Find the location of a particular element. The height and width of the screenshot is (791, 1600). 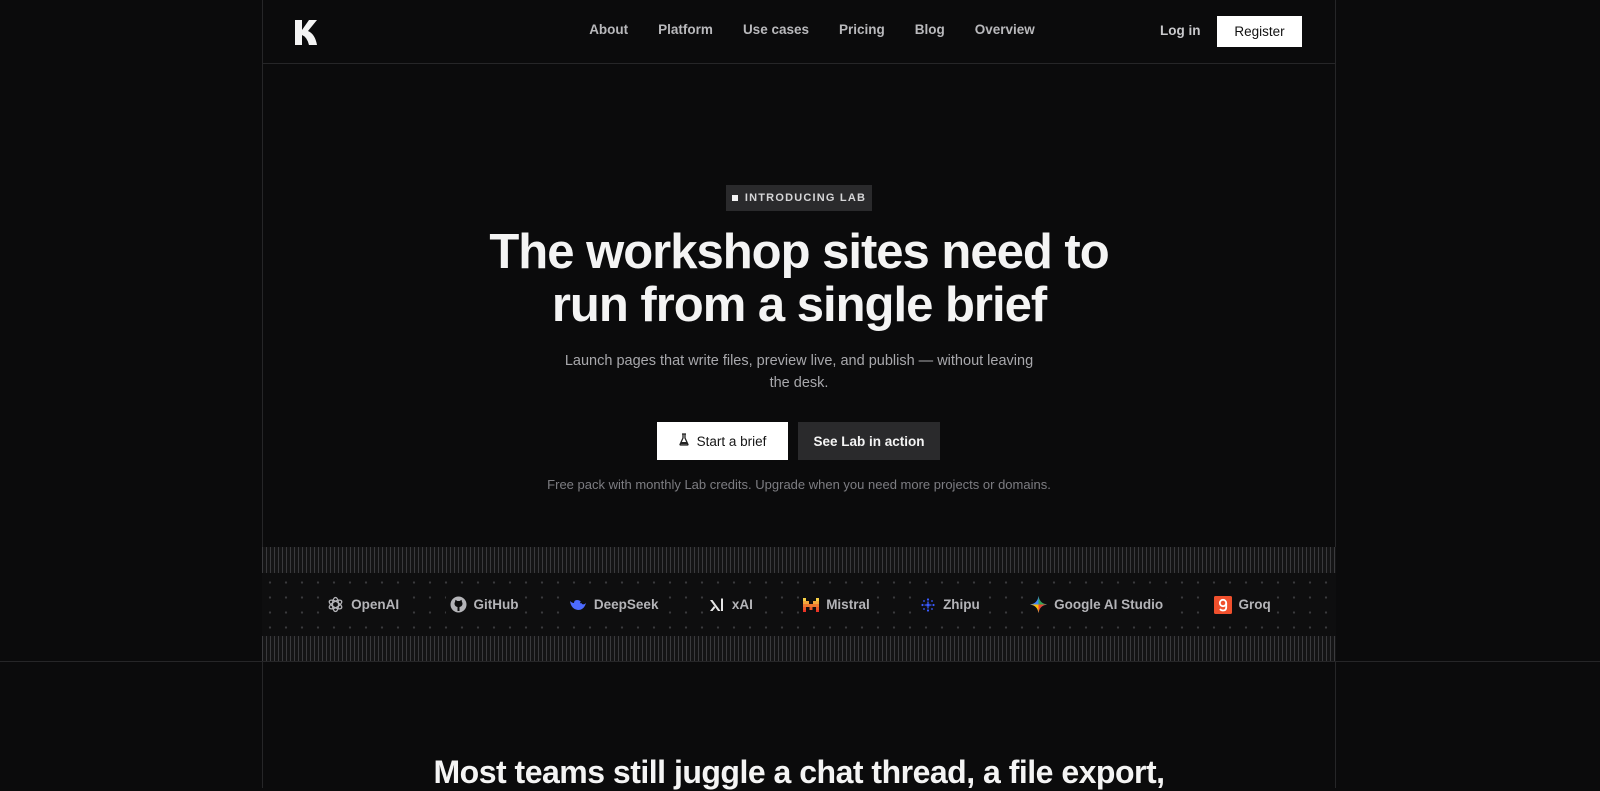

logo-google-ai-studio: Google AI Studio is located at coordinates (1097, 604).